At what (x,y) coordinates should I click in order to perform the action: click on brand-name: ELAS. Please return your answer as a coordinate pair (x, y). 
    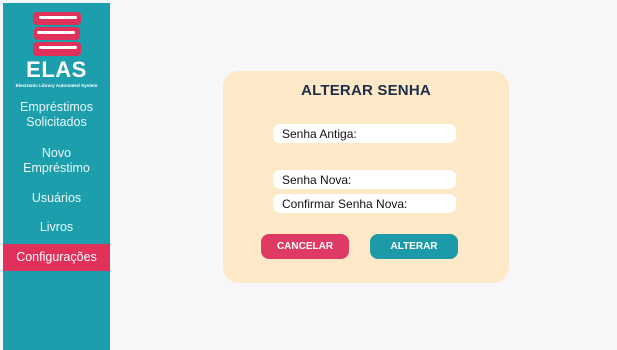
    Looking at the image, I should click on (56, 69).